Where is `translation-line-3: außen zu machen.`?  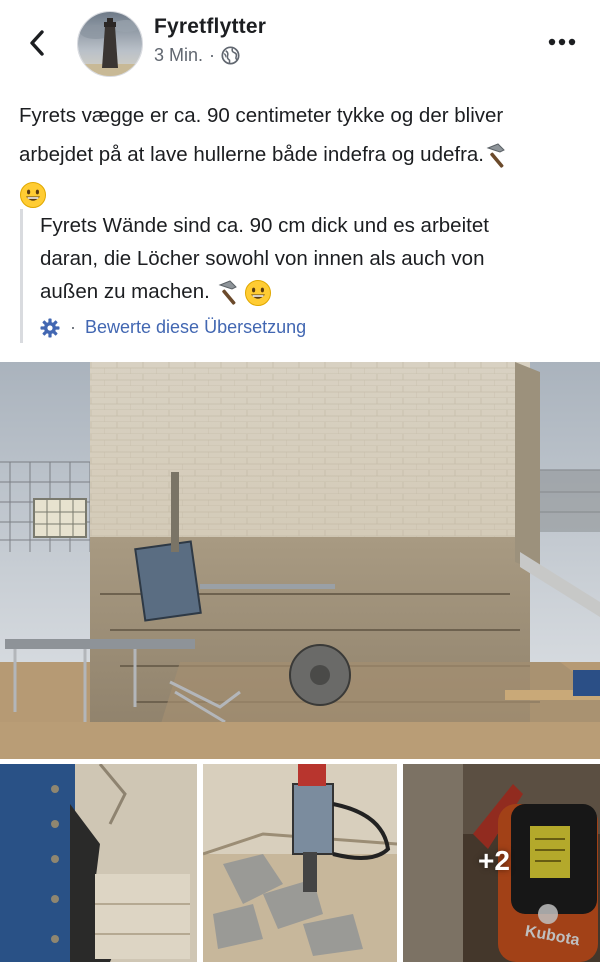 translation-line-3: außen zu machen. is located at coordinates (310, 291).